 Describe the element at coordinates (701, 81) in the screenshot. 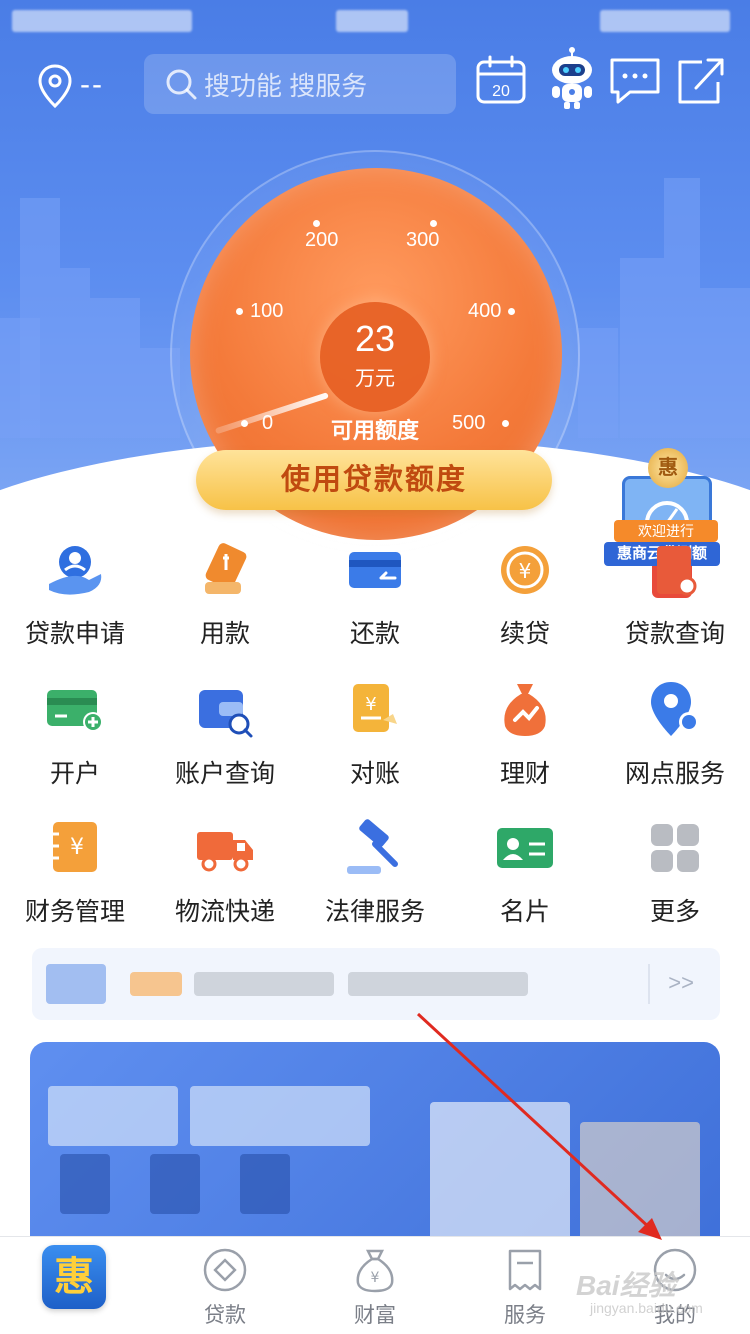

I see `share-icon` at that location.